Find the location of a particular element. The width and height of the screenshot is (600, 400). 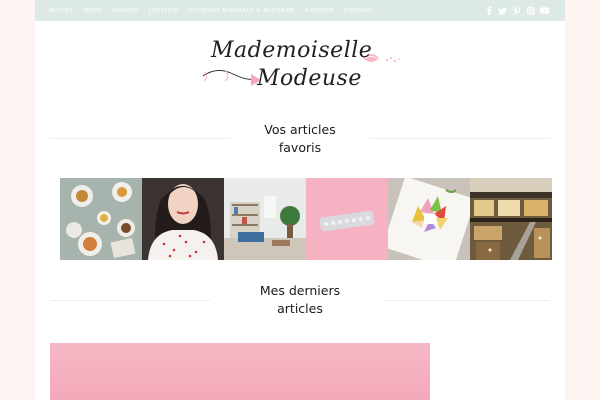

social-links is located at coordinates (516, 10).